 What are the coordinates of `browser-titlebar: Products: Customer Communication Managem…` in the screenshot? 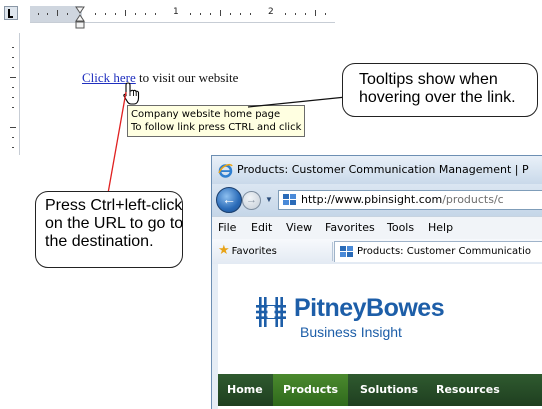 It's located at (377, 170).